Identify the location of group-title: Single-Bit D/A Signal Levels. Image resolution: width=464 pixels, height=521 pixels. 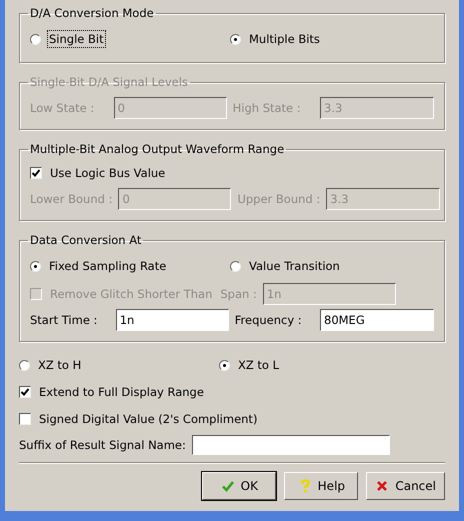
(109, 82).